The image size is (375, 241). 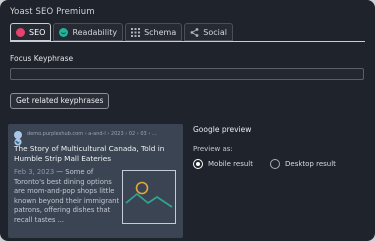 What do you see at coordinates (194, 32) in the screenshot?
I see `share-icon` at bounding box center [194, 32].